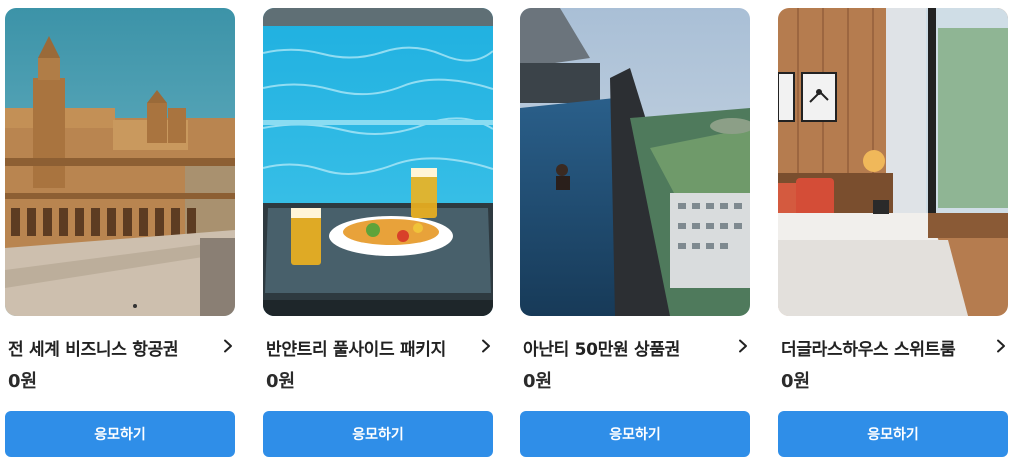 This screenshot has width=1015, height=469. I want to click on suite-bedroom-photo, so click(893, 162).